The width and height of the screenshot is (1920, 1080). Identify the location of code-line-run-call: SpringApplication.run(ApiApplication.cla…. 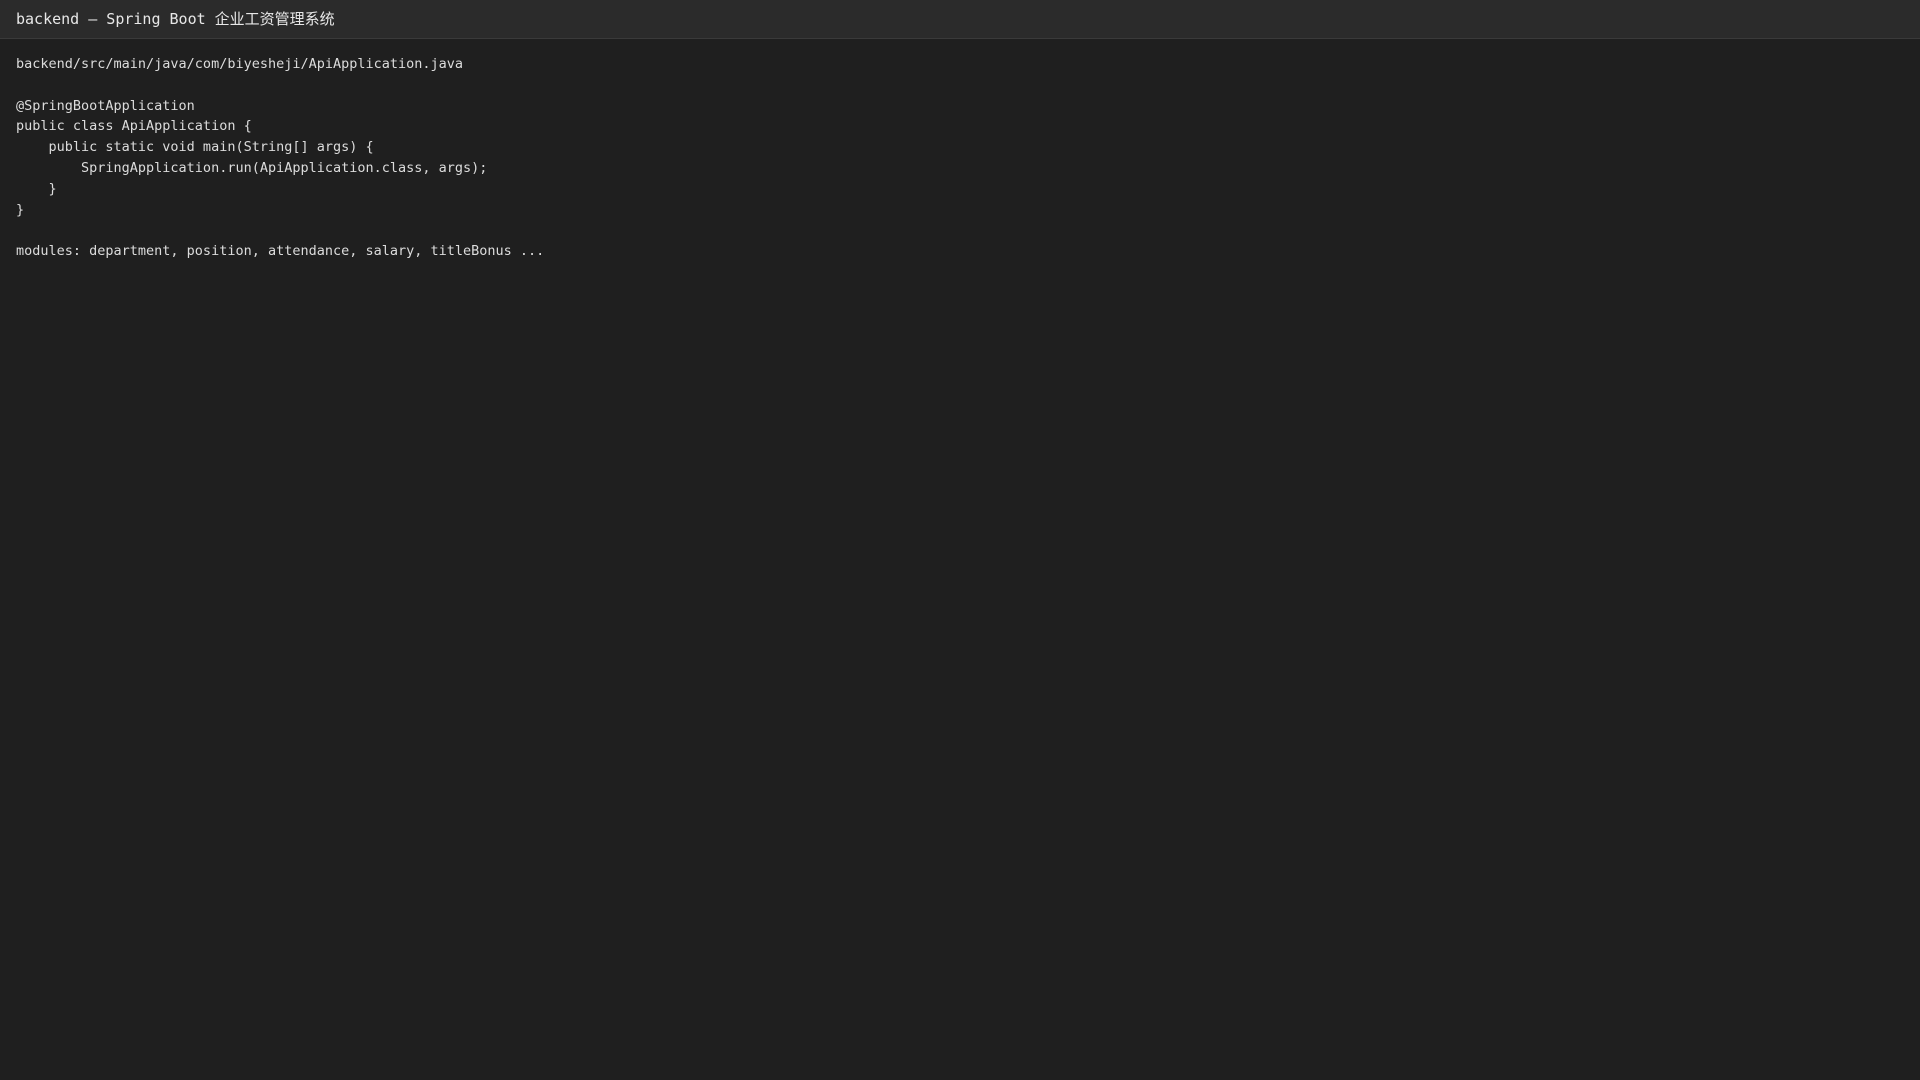
(252, 167).